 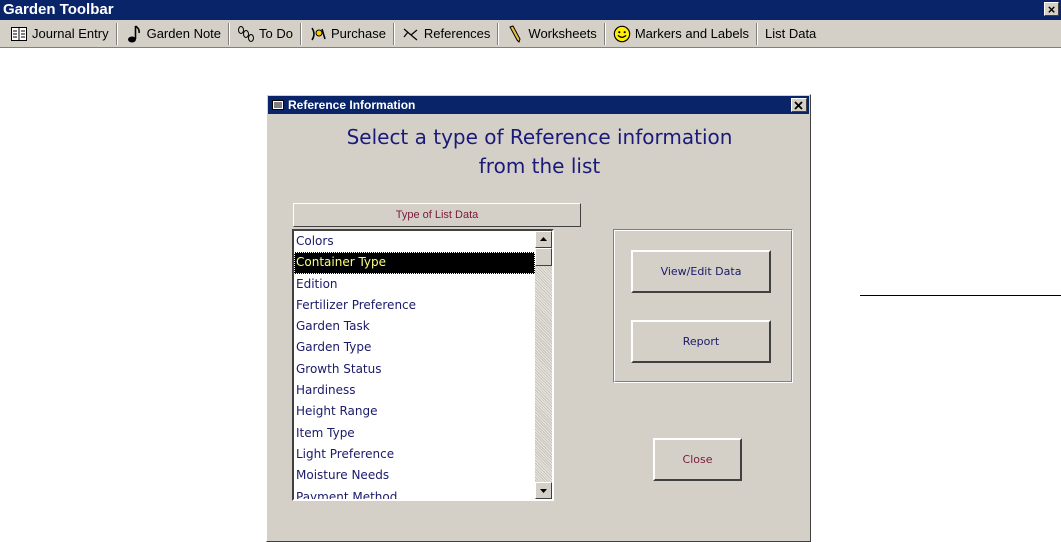 I want to click on scroll-thumb, so click(x=543, y=257).